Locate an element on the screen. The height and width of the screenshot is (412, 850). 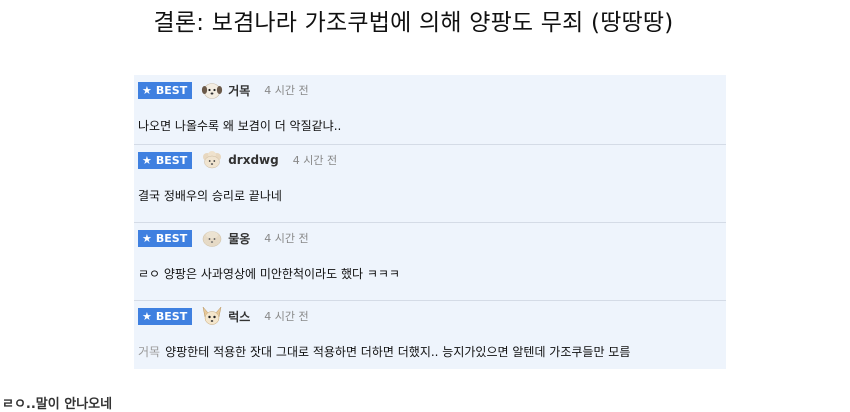
comment-nickname: 물옹 is located at coordinates (239, 238).